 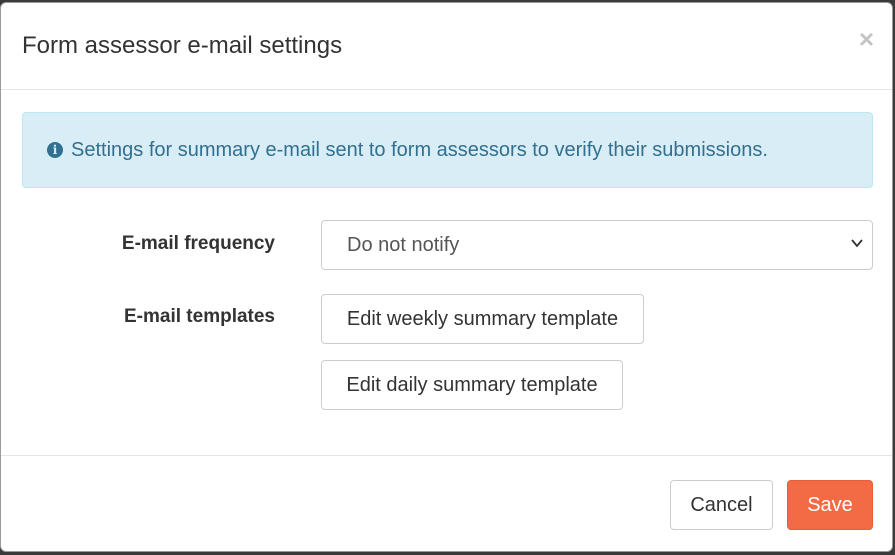 What do you see at coordinates (55, 150) in the screenshot?
I see `info-circle-icon: i` at bounding box center [55, 150].